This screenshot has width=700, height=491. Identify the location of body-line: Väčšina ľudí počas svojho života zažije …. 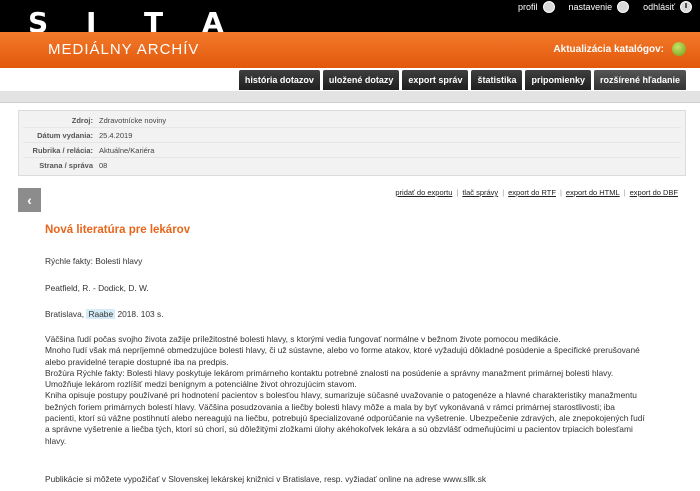
(303, 339).